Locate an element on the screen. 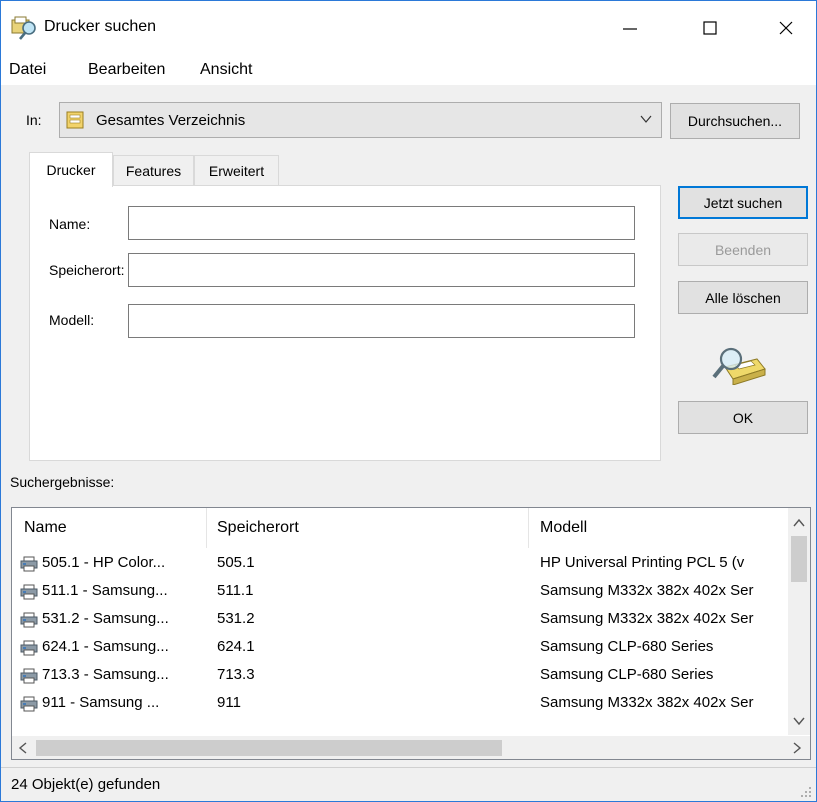 The width and height of the screenshot is (817, 802). maximize-icon is located at coordinates (710, 28).